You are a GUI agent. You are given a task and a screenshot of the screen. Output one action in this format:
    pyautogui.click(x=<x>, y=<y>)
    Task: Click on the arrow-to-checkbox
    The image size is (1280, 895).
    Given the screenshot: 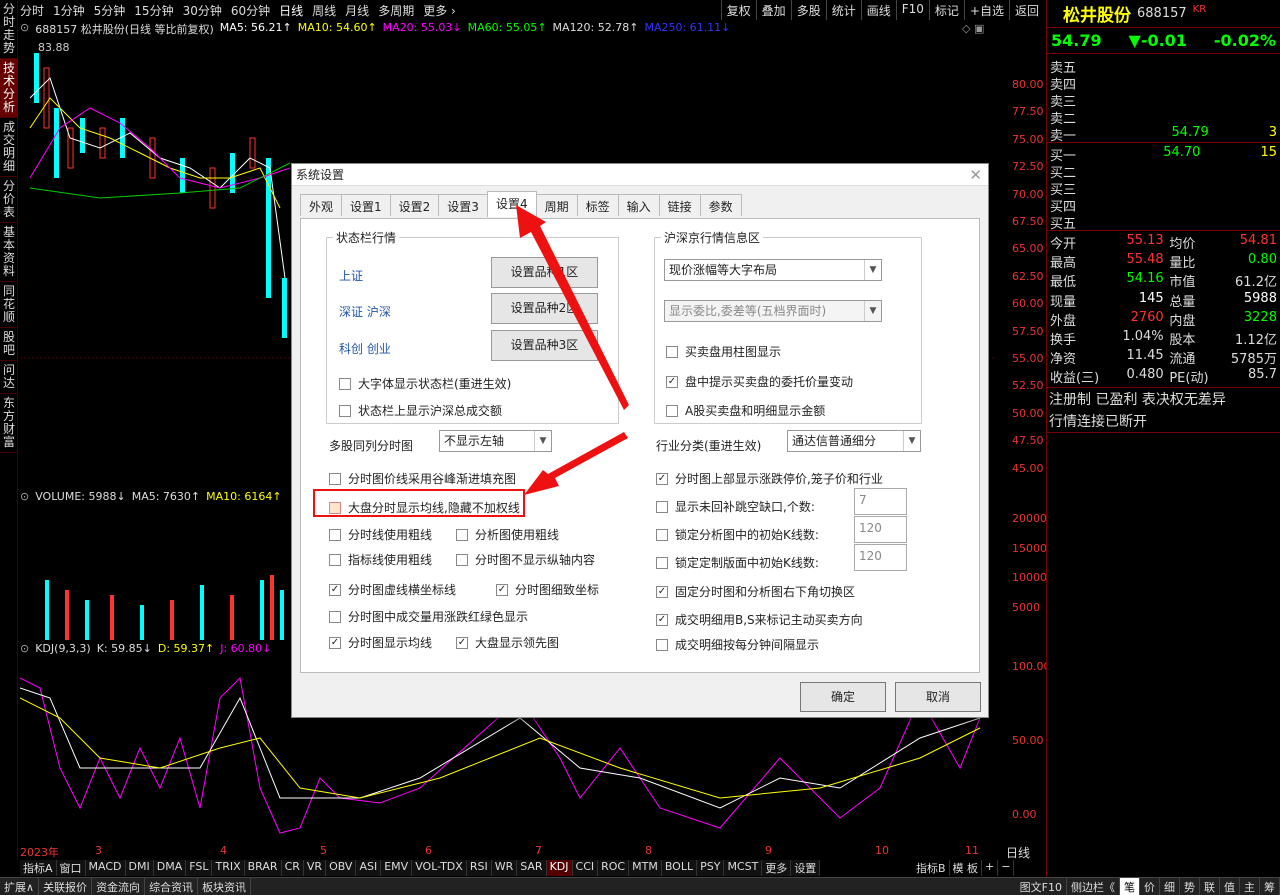 What is the action you would take?
    pyautogui.click(x=576, y=463)
    